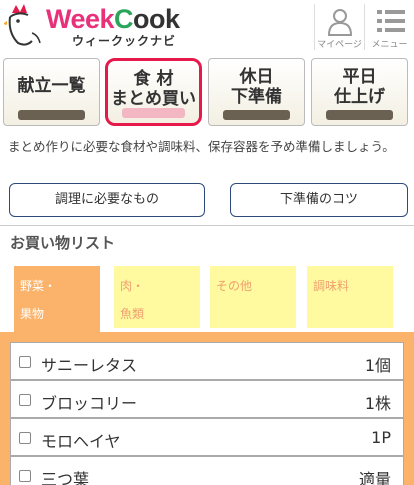 This screenshot has width=414, height=485. I want to click on menu-button: メニュー, so click(389, 27).